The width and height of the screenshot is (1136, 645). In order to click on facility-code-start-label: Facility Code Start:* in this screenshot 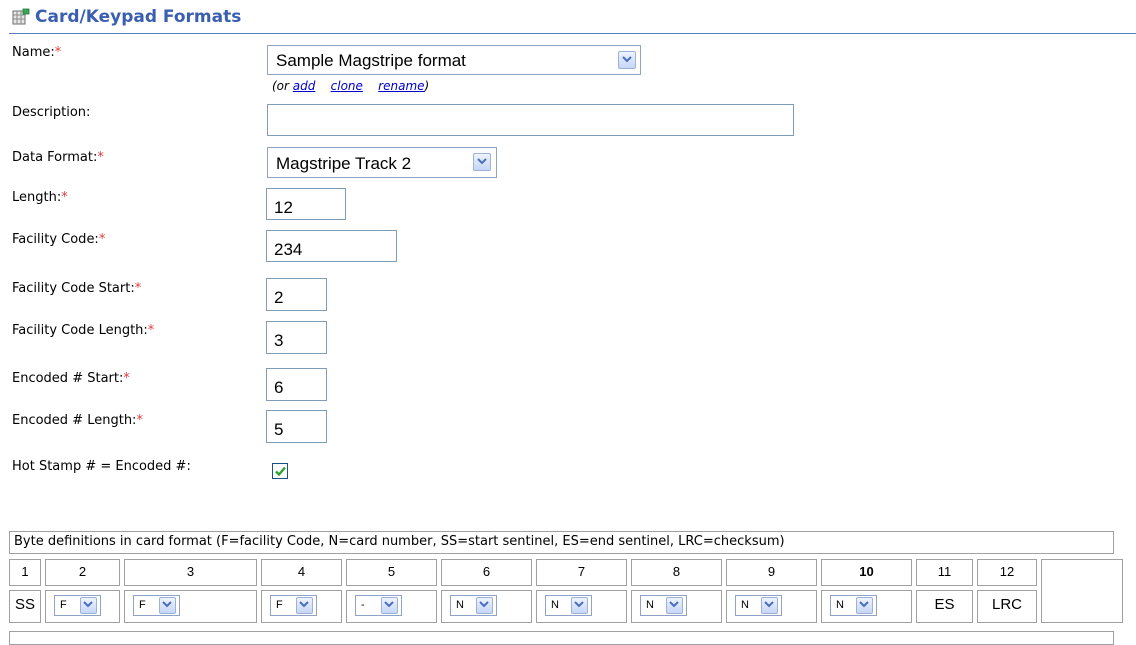, I will do `click(77, 288)`.